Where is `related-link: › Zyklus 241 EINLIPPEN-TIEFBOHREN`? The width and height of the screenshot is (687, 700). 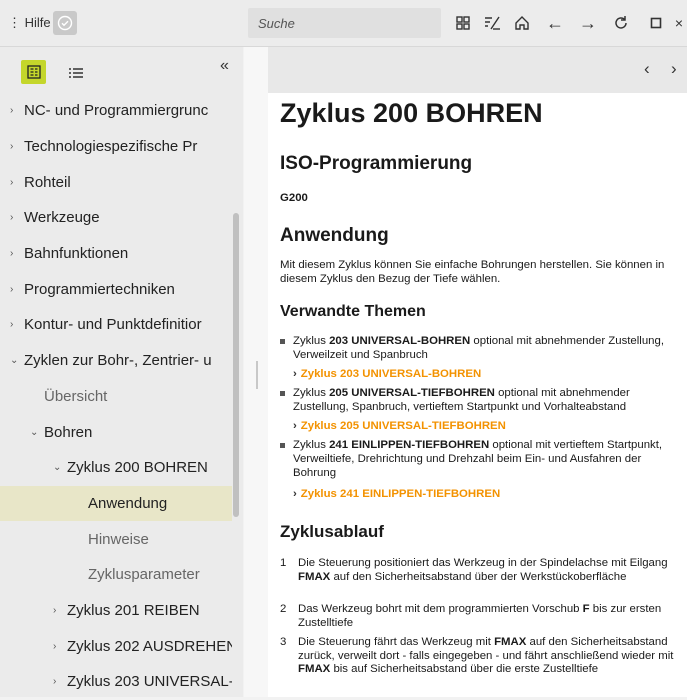
related-link: › Zyklus 241 EINLIPPEN-TIEFBOHREN is located at coordinates (396, 494).